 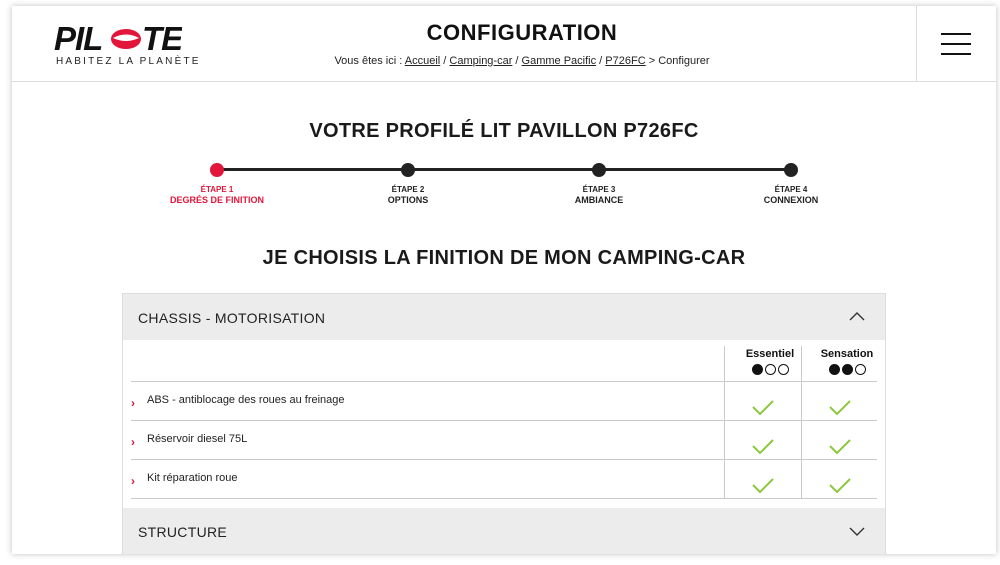 What do you see at coordinates (78, 38) in the screenshot?
I see `svg-text: PIL` at bounding box center [78, 38].